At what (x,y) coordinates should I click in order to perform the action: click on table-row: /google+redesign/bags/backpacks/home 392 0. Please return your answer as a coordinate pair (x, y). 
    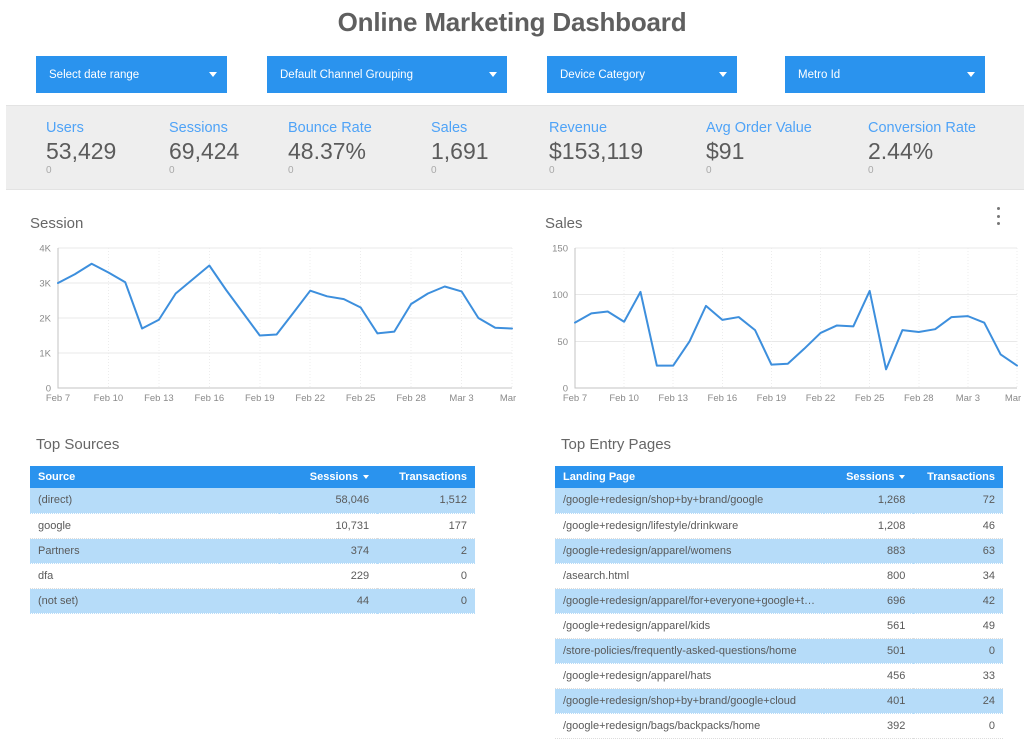
    Looking at the image, I should click on (779, 726).